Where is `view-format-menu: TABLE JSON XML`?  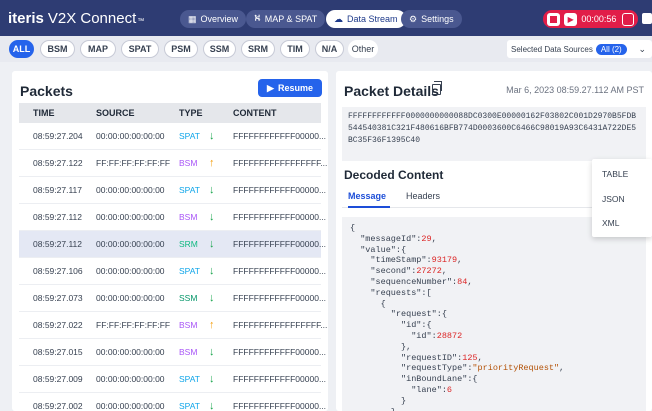
view-format-menu: TABLE JSON XML is located at coordinates (622, 198).